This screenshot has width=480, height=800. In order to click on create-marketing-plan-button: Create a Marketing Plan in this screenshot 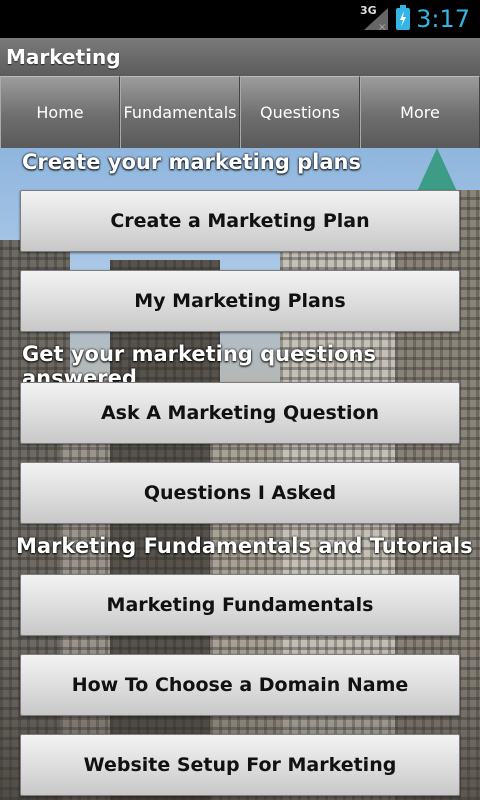, I will do `click(240, 221)`.